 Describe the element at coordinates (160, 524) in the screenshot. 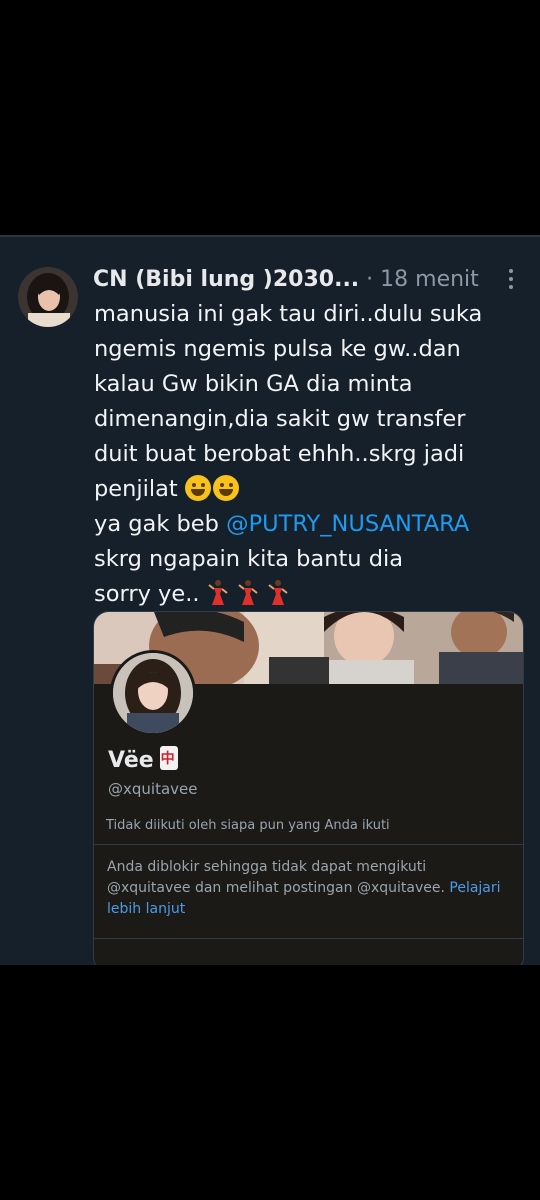

I see `tweet-text-part2: ya gak beb` at that location.